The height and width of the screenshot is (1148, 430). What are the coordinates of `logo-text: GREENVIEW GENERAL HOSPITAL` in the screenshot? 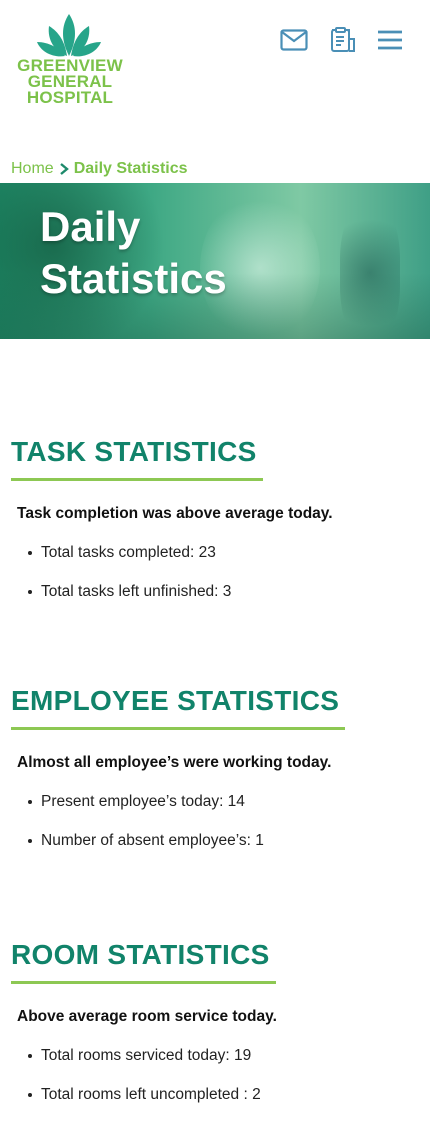 It's located at (70, 82).